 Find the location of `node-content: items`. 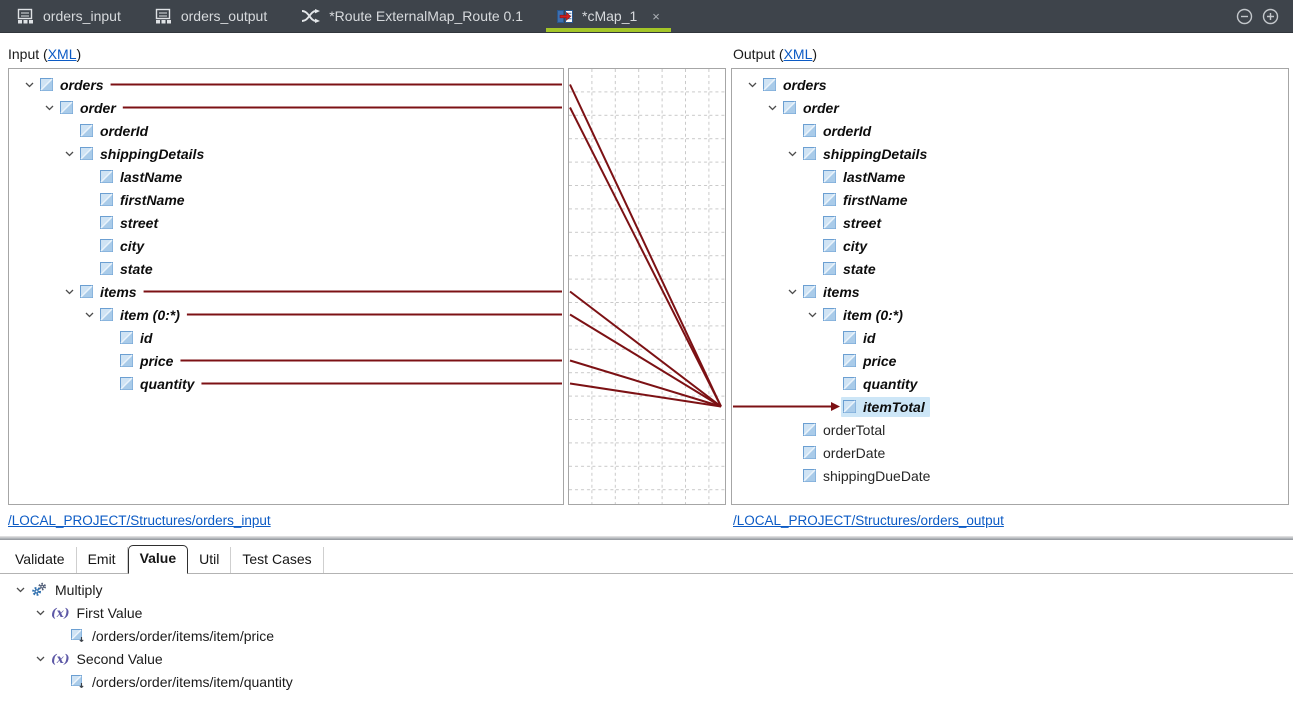

node-content: items is located at coordinates (833, 292).